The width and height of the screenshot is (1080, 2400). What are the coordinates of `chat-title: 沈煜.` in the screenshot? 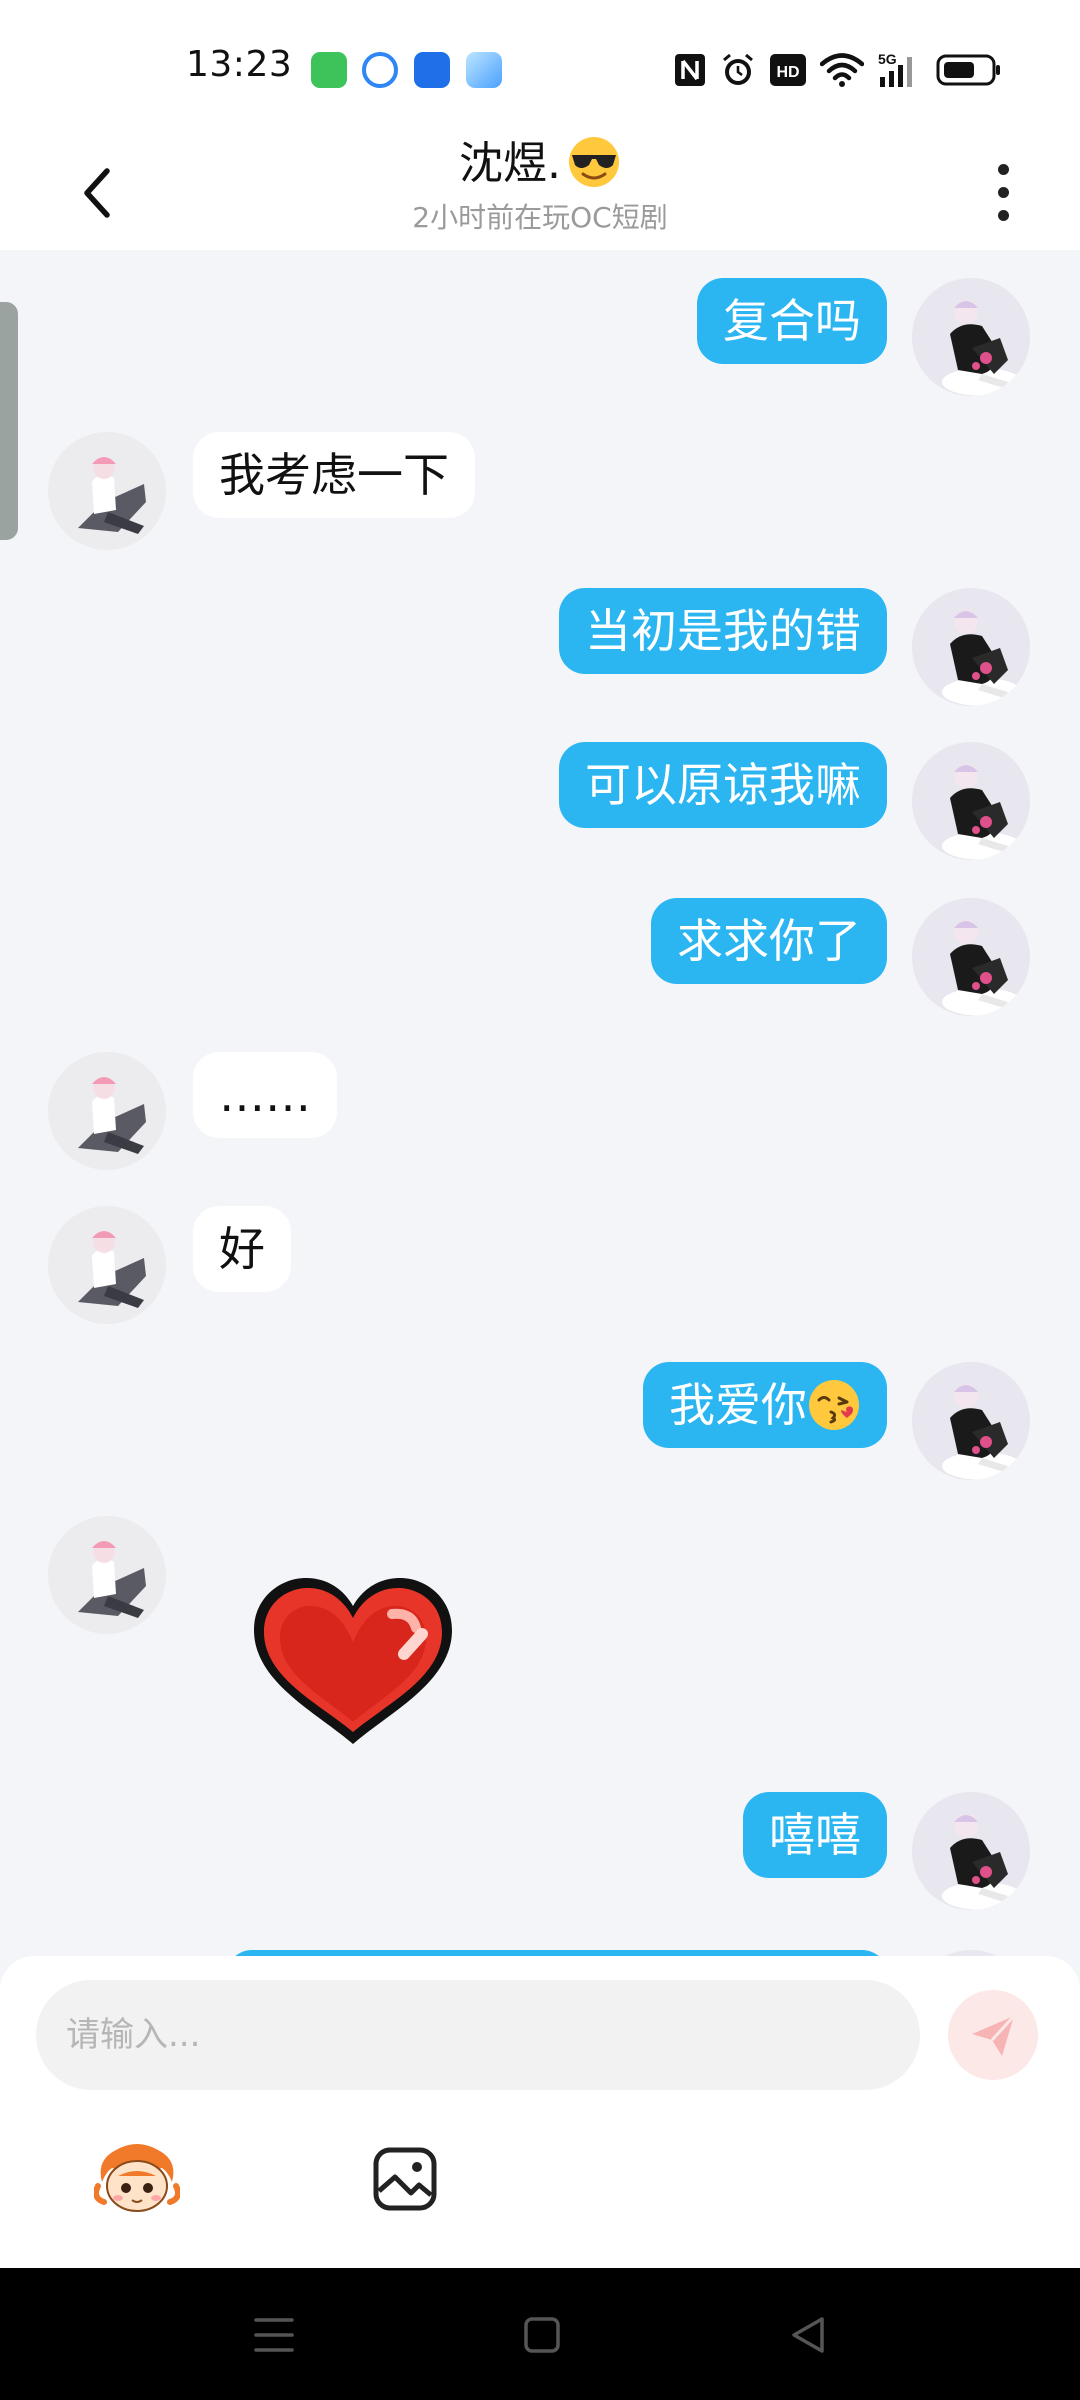 It's located at (540, 164).